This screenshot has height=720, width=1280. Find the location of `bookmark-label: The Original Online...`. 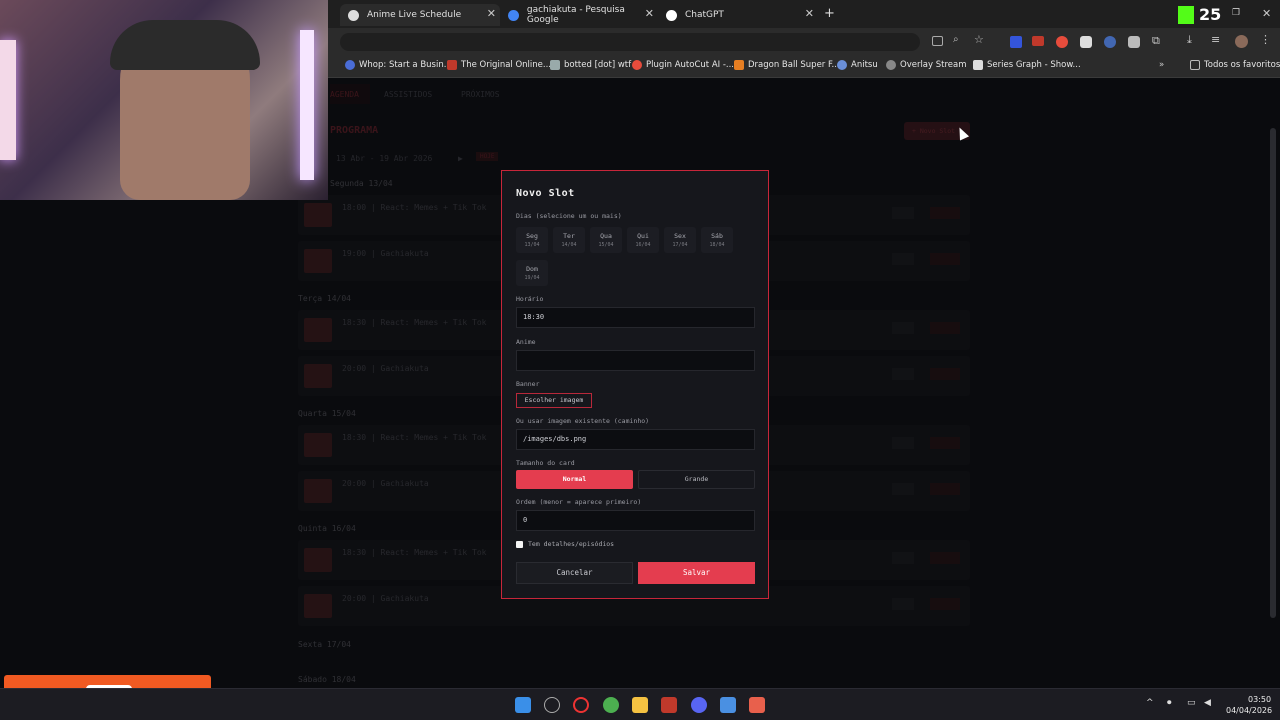

bookmark-label: The Original Online... is located at coordinates (506, 65).